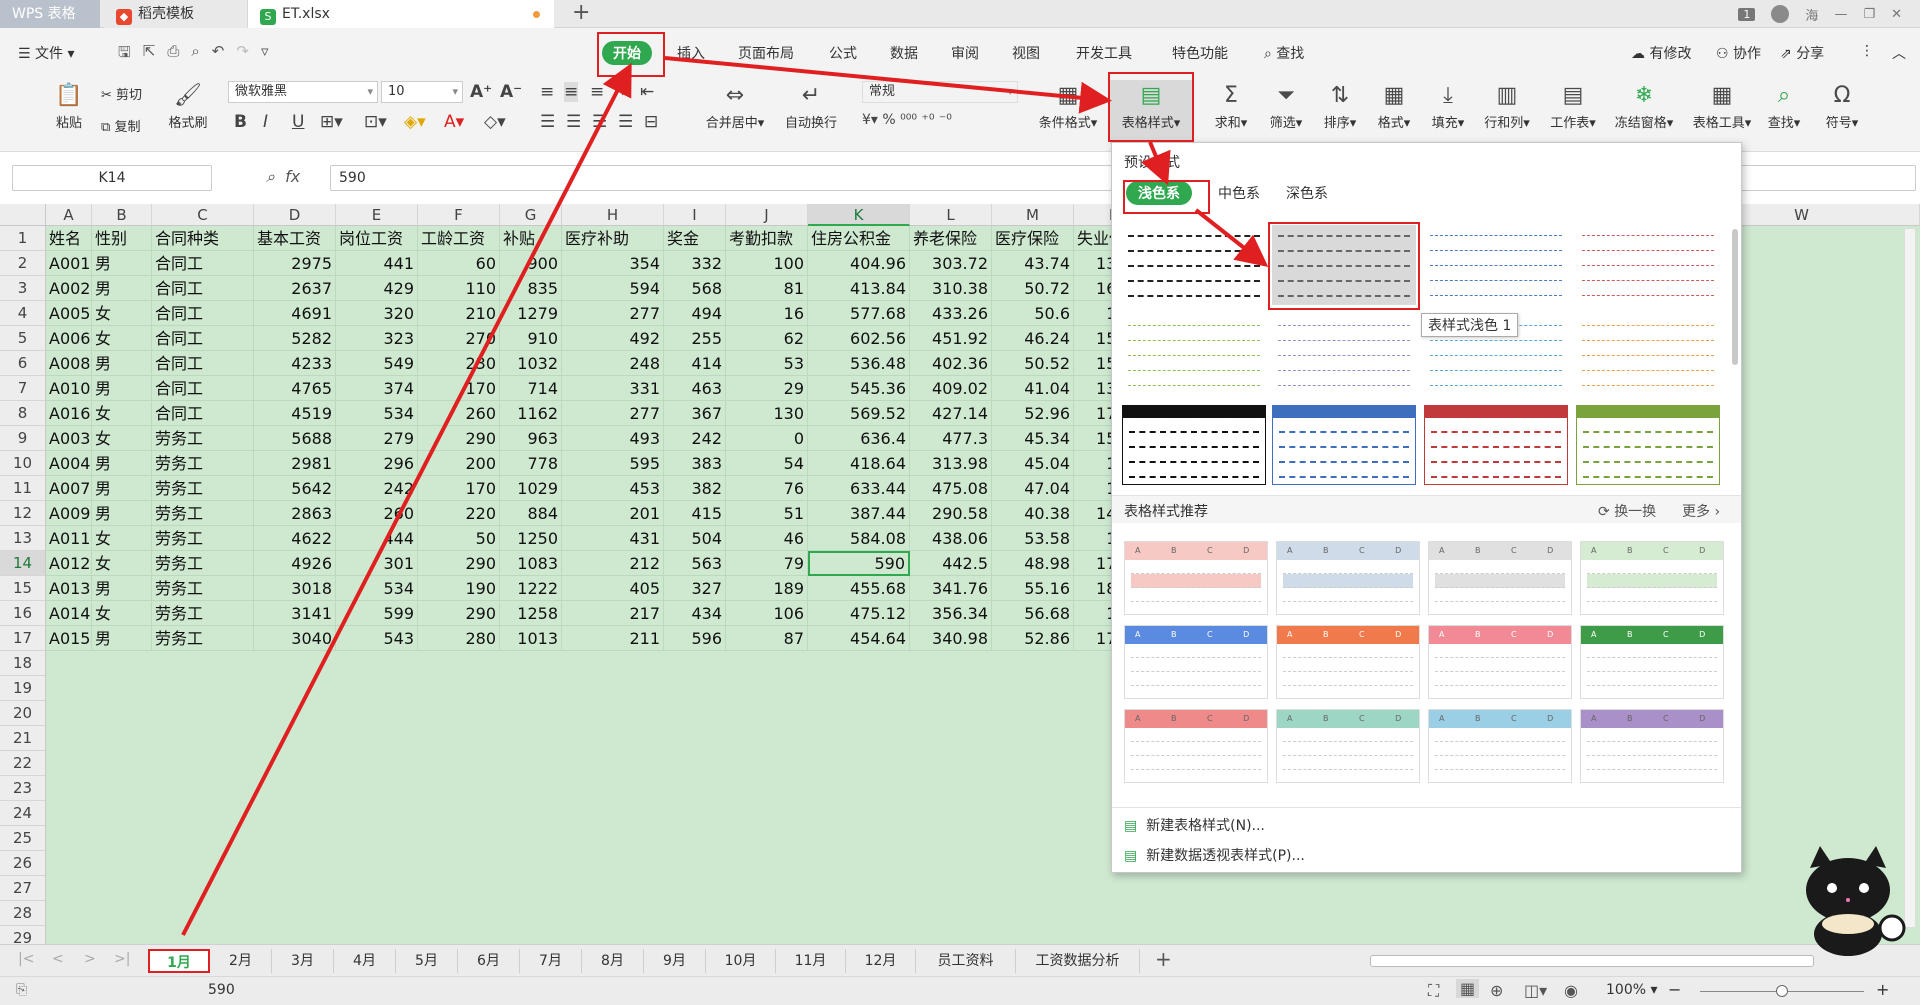  What do you see at coordinates (859, 413) in the screenshot?
I see `table-cell: 569.52` at bounding box center [859, 413].